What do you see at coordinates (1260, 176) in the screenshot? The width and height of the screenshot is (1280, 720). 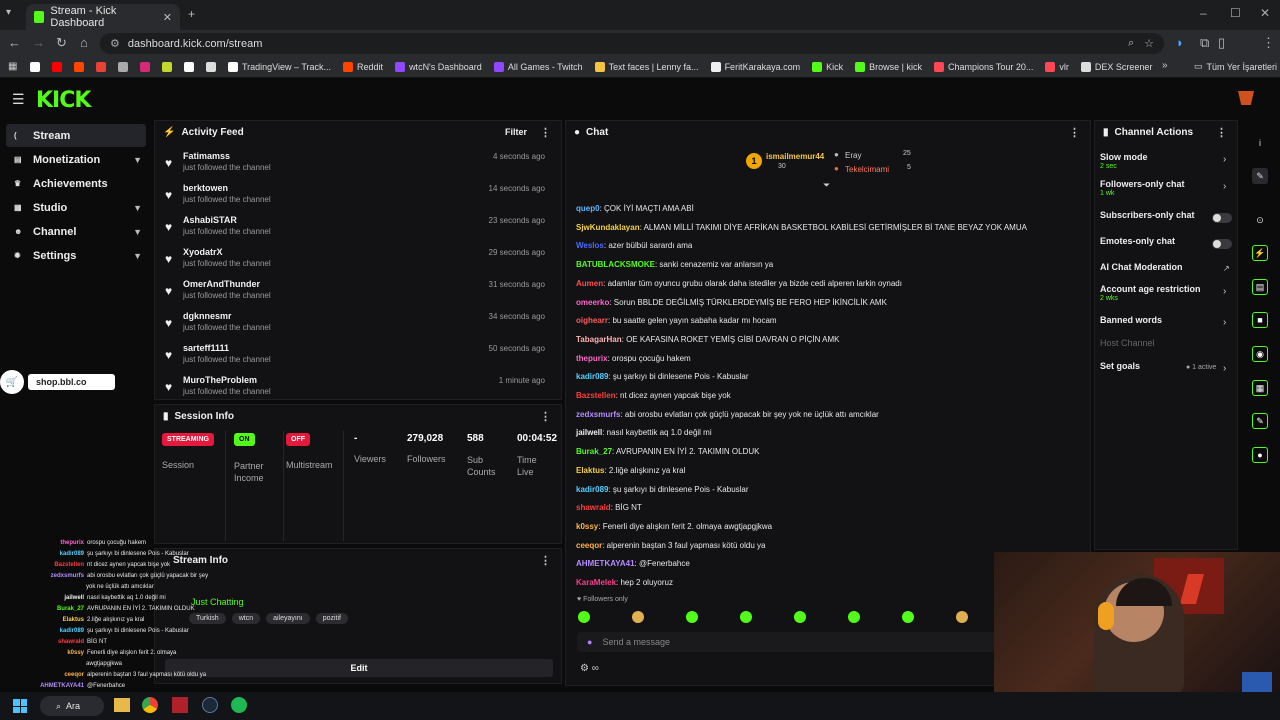 I see `edit-icon: ✎` at bounding box center [1260, 176].